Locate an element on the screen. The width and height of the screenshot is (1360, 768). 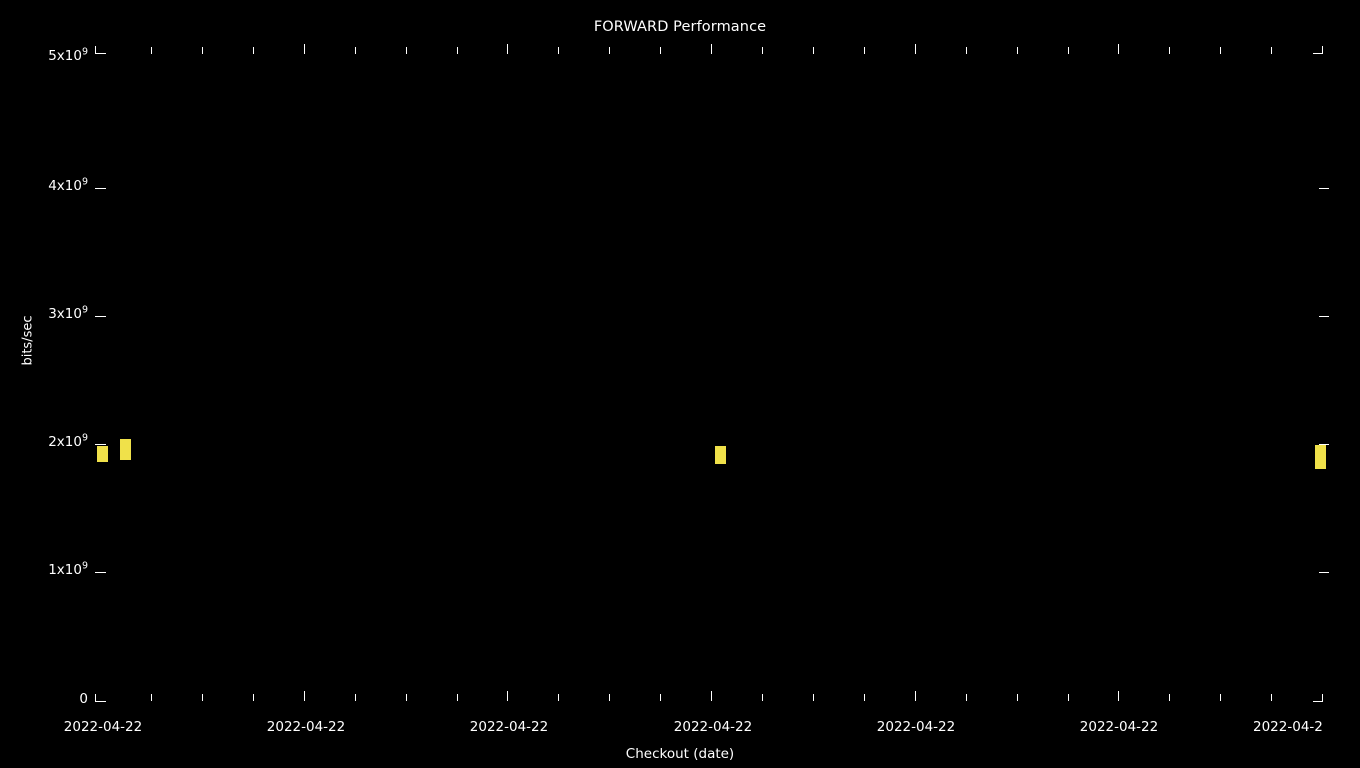
x-tick-label-5: 2022-04-22 is located at coordinates (1119, 727).